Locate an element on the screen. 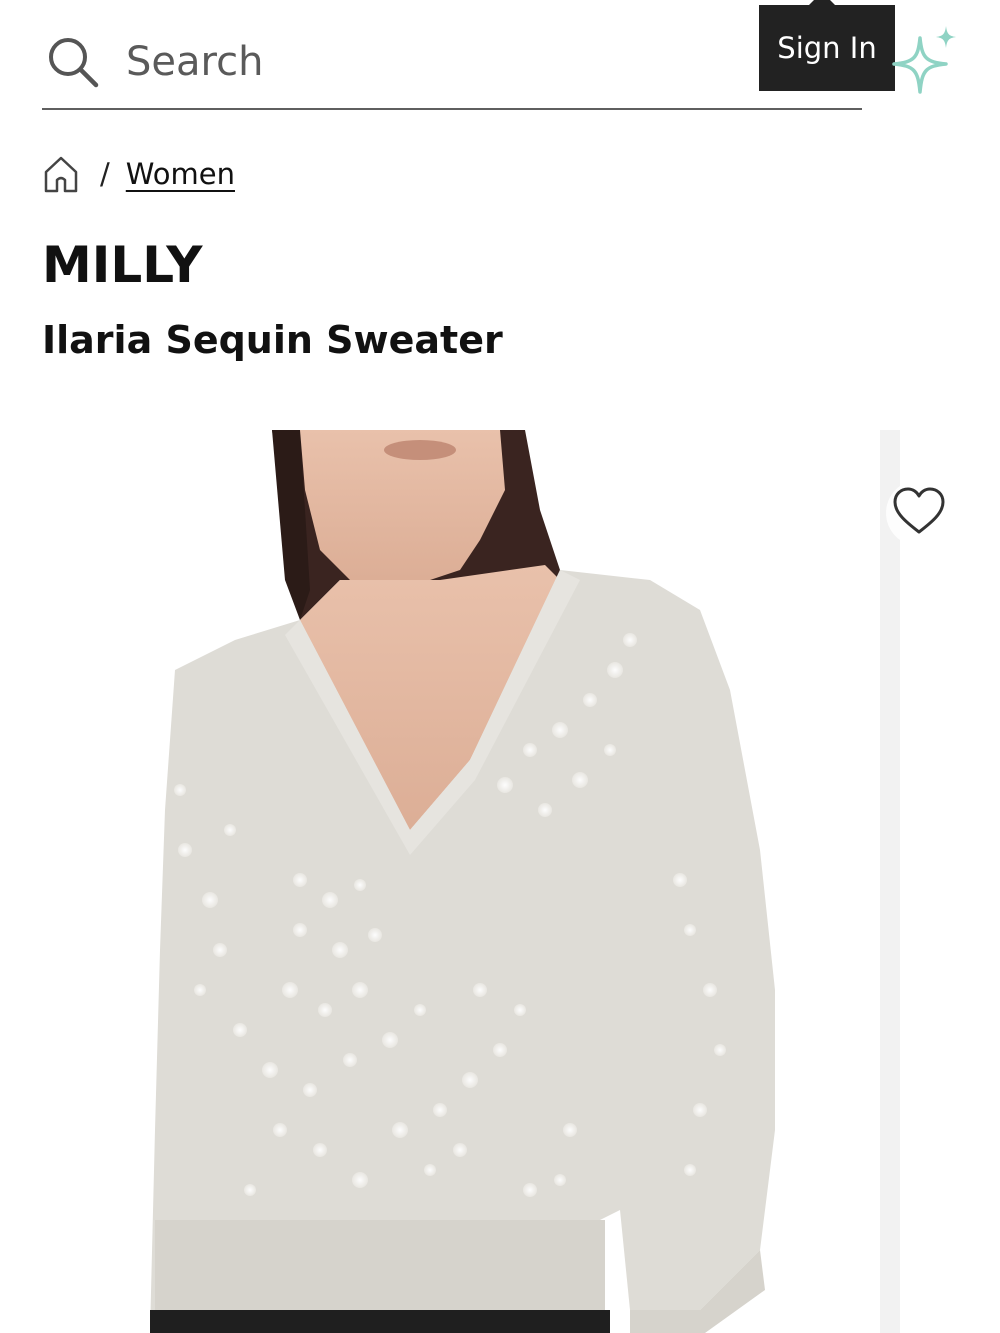  sign-in-label: Sign In is located at coordinates (827, 48).